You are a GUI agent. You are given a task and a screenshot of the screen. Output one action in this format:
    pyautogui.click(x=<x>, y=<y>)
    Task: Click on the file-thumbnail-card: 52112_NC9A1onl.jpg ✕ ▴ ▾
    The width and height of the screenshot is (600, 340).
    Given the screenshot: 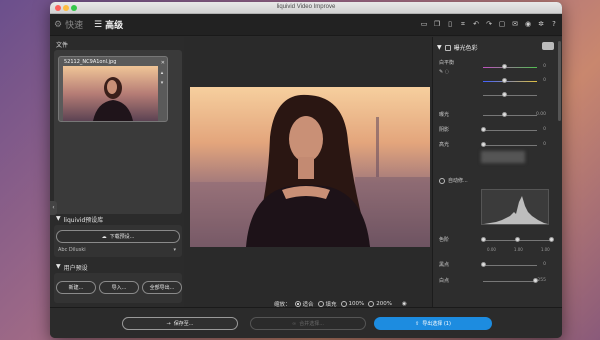 What is the action you would take?
    pyautogui.click(x=113, y=89)
    